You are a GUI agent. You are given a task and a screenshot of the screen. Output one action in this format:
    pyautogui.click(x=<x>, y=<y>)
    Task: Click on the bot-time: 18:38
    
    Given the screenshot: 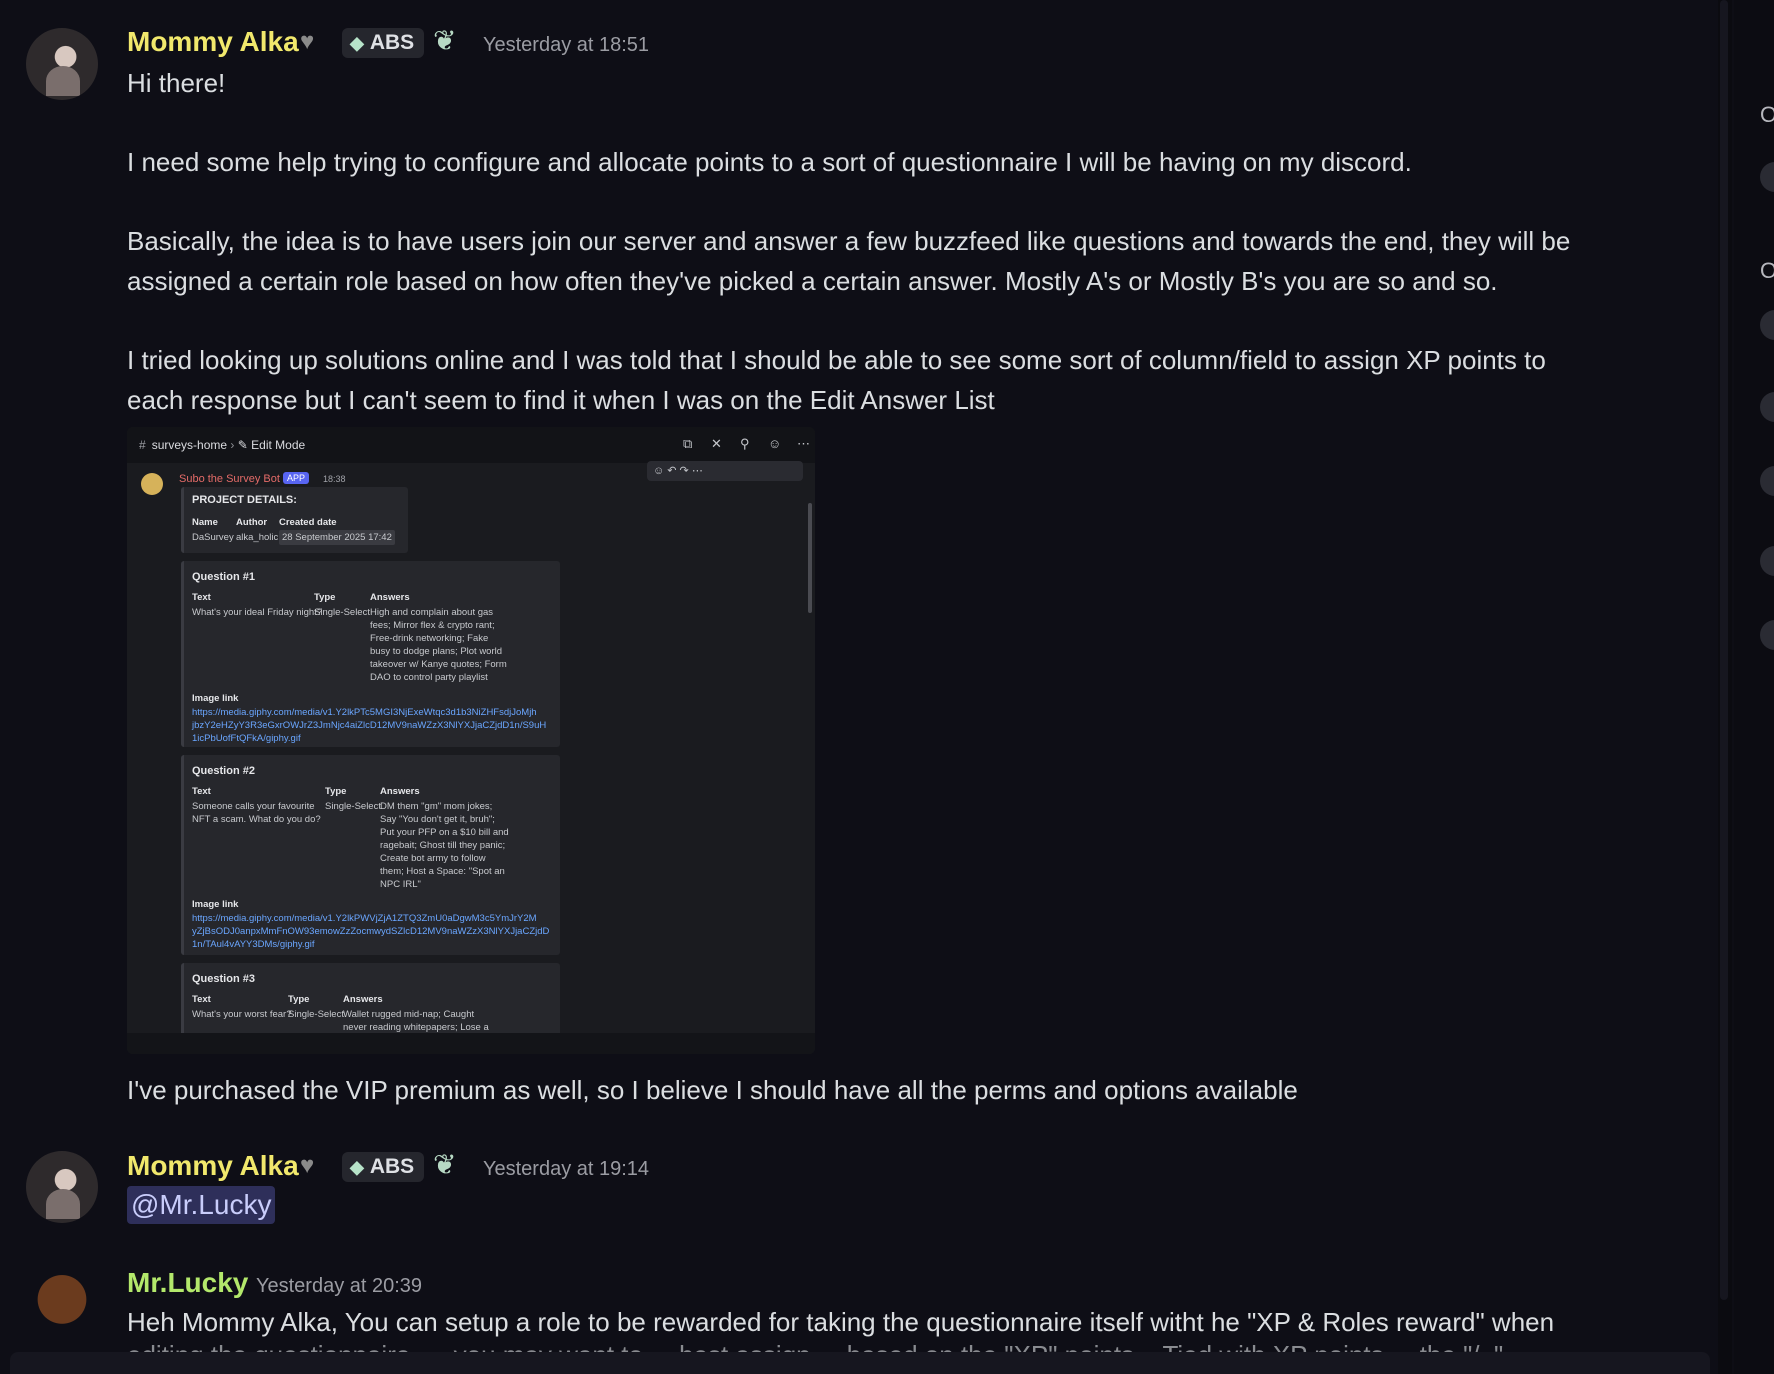 What is the action you would take?
    pyautogui.click(x=334, y=479)
    